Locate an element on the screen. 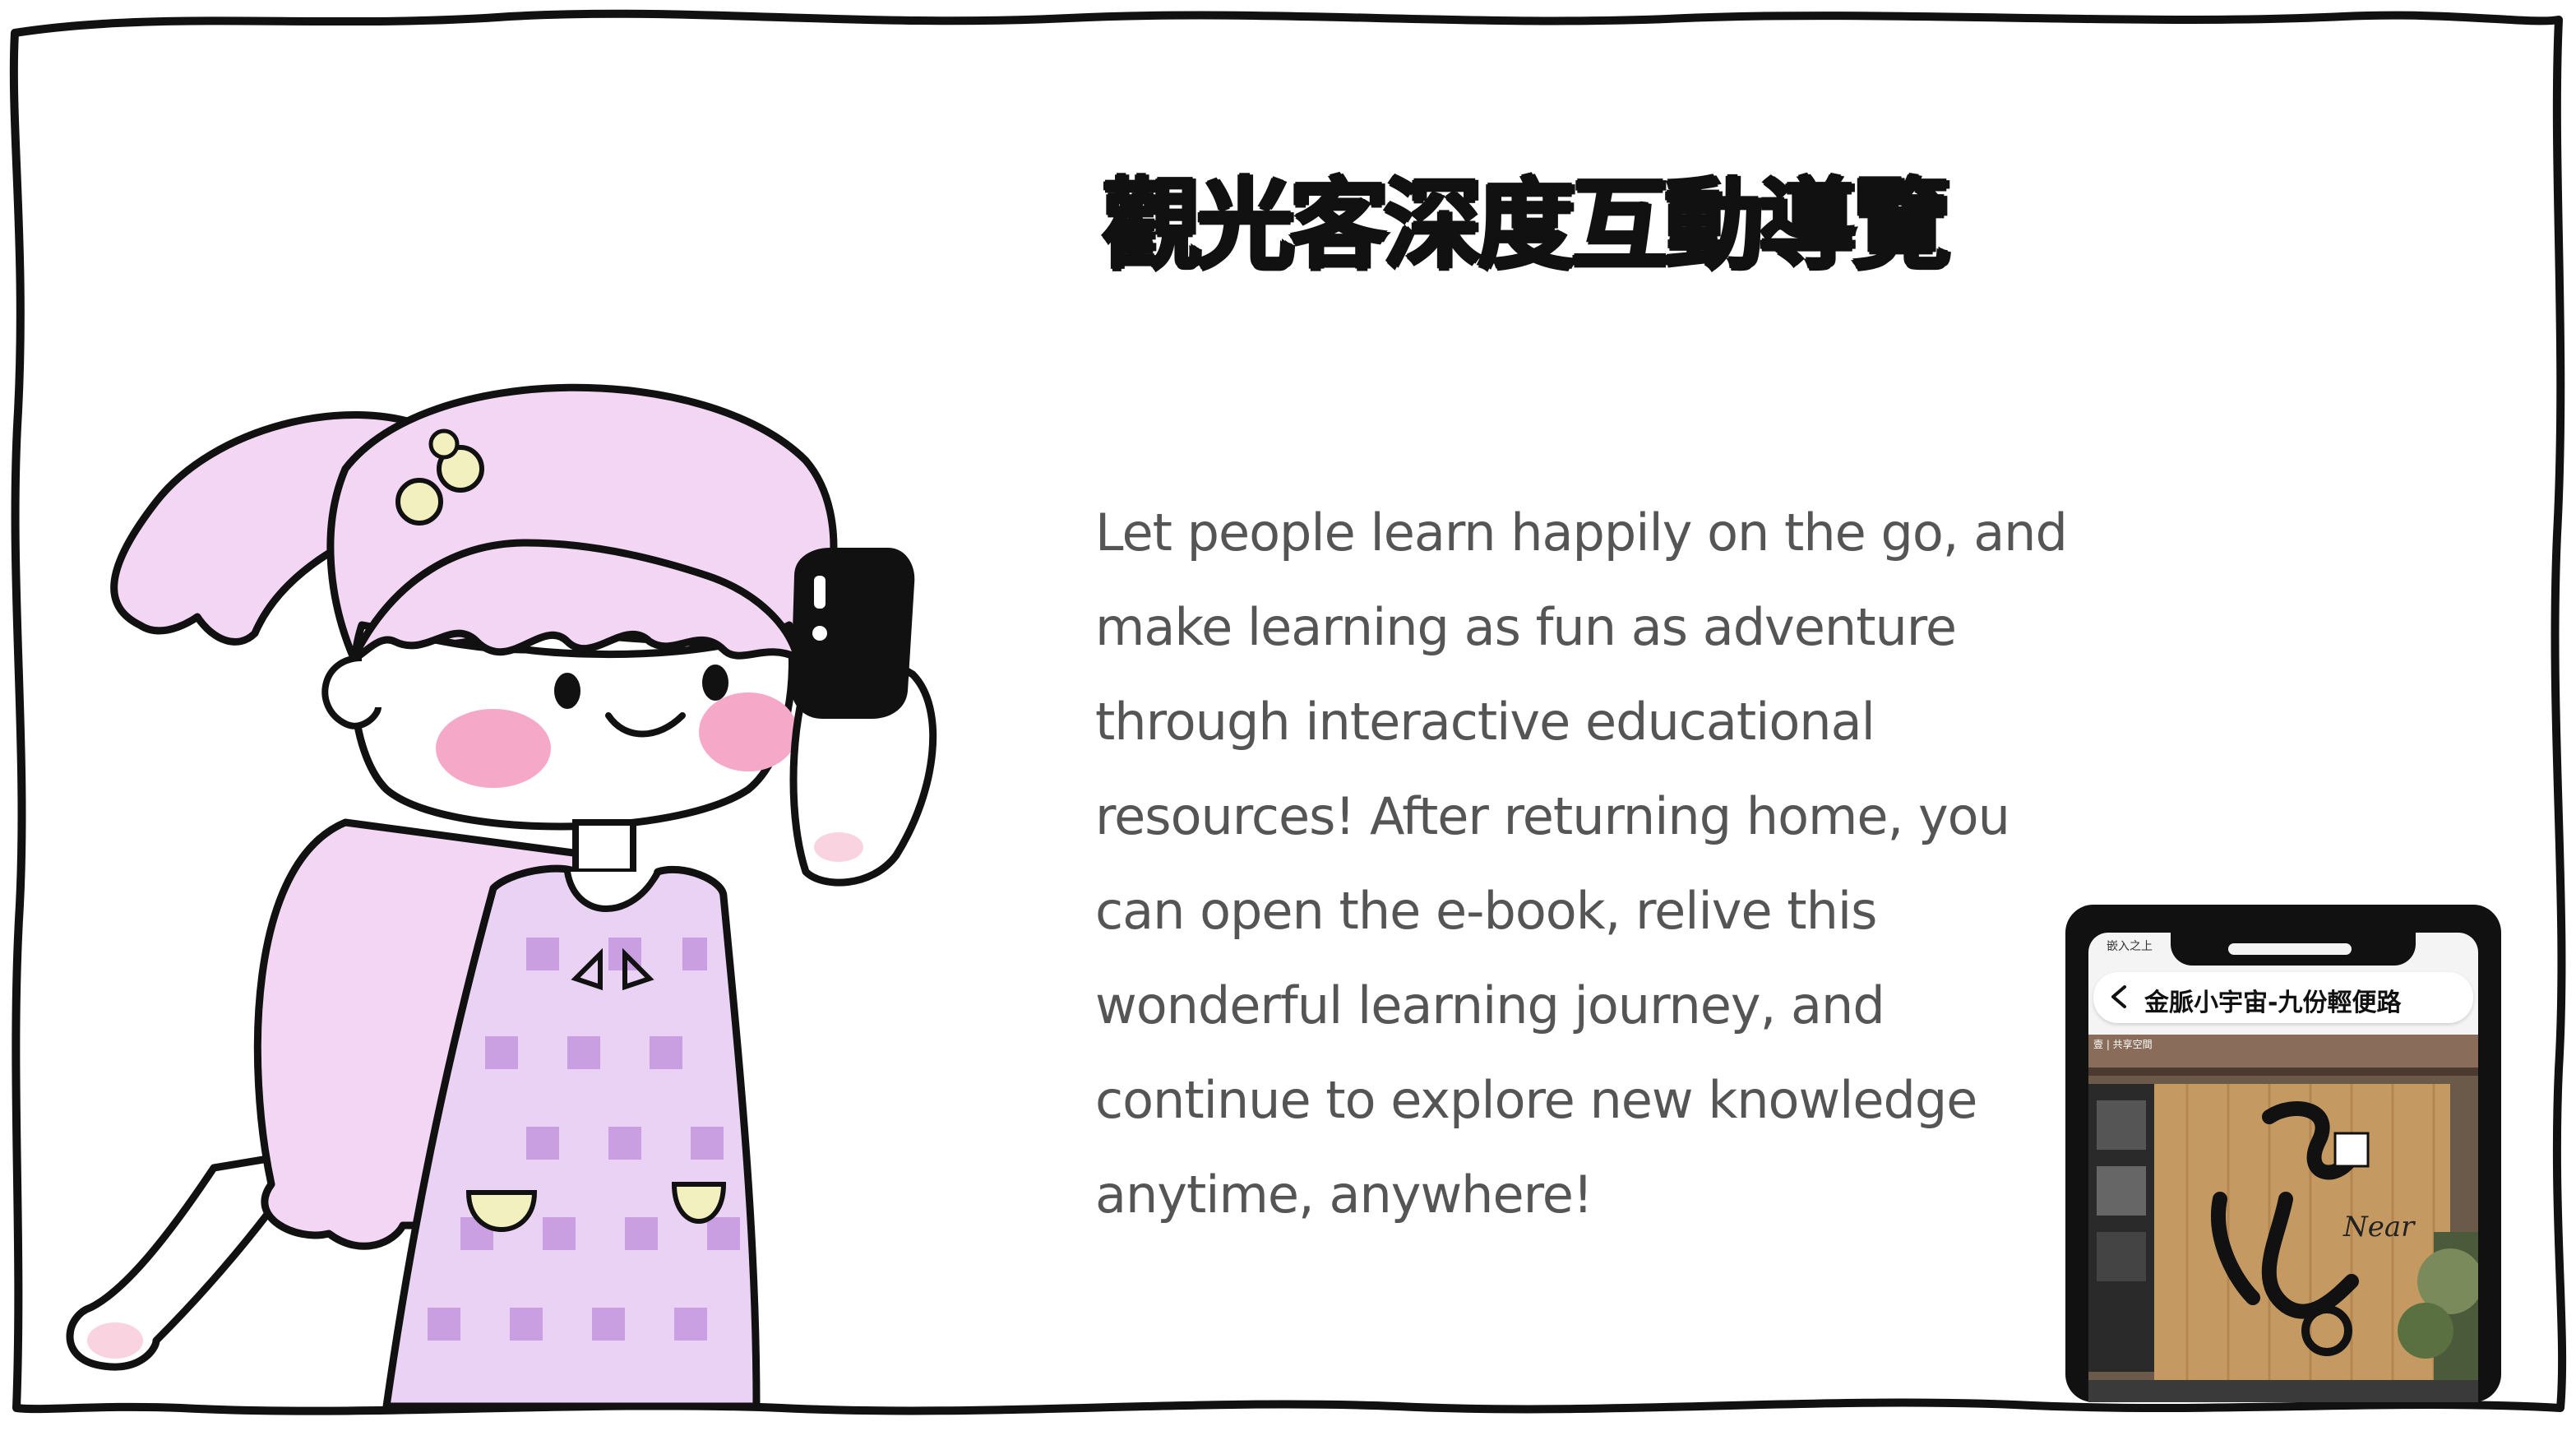 The image size is (2576, 1431). description-line: Let people learn happily on the go, and is located at coordinates (1581, 533).